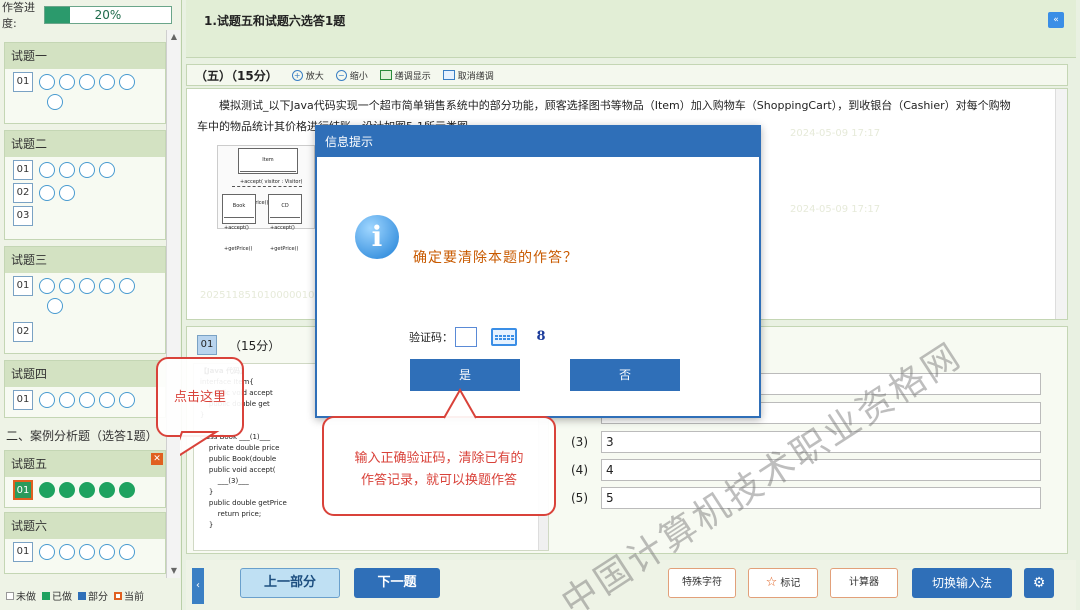  What do you see at coordinates (207, 525) in the screenshot?
I see `code-line: }` at bounding box center [207, 525].